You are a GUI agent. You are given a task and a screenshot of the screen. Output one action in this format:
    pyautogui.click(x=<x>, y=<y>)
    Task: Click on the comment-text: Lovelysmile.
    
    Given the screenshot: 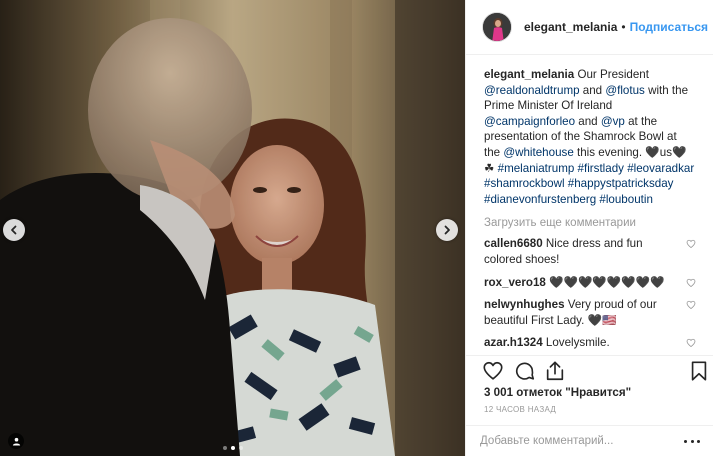 What is the action you would take?
    pyautogui.click(x=576, y=343)
    